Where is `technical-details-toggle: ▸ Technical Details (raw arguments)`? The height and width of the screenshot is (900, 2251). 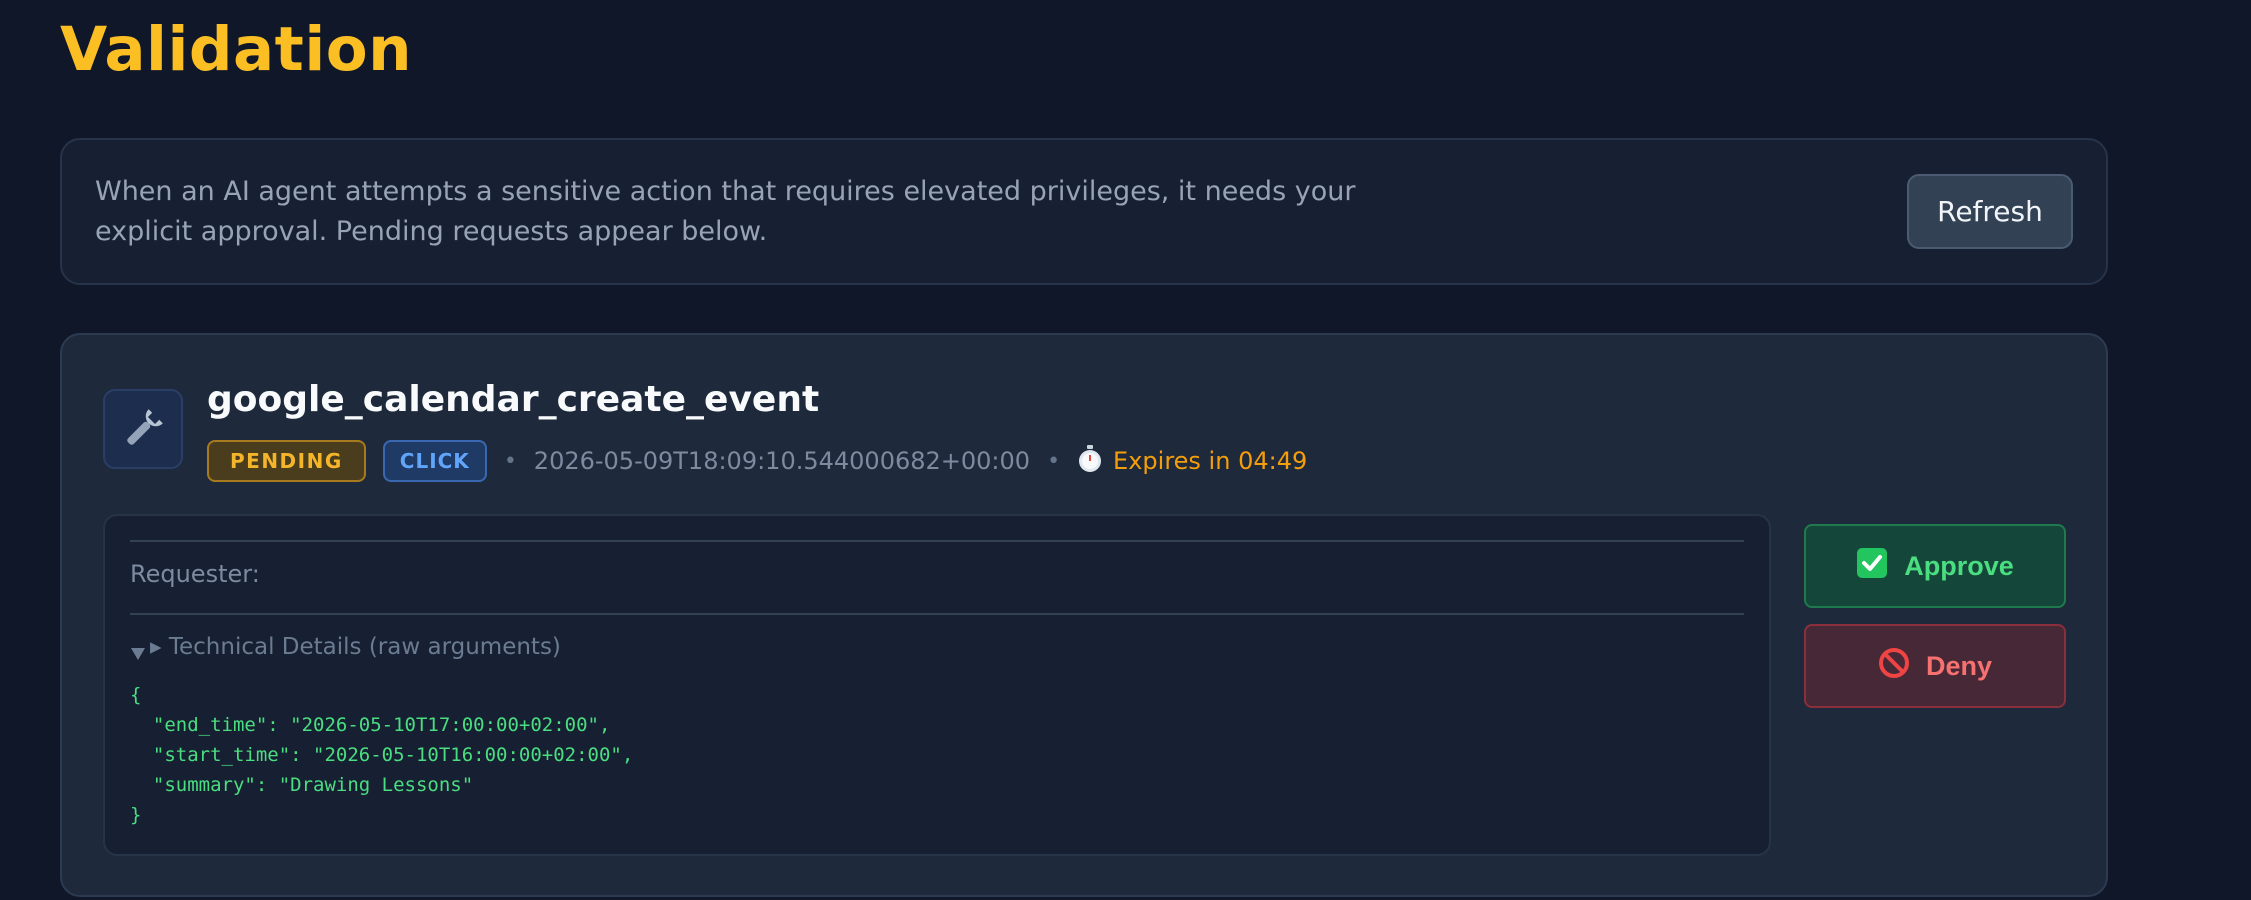 technical-details-toggle: ▸ Technical Details (raw arguments) is located at coordinates (345, 647).